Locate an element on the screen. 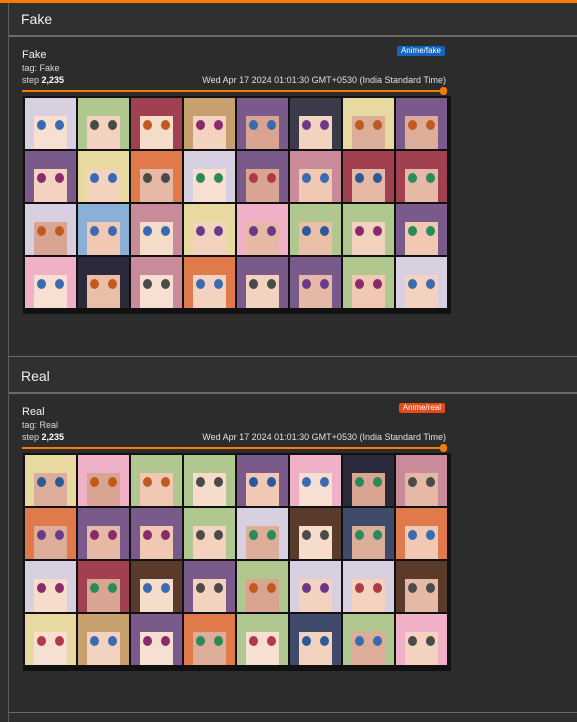 This screenshot has height=722, width=577. section-header-real: Real is located at coordinates (293, 375).